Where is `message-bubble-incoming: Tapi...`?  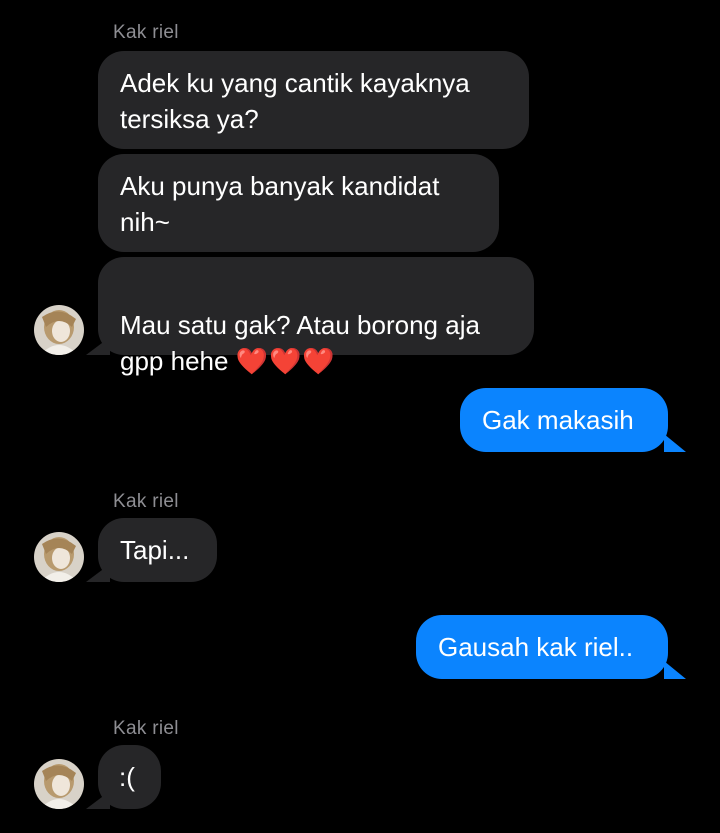
message-bubble-incoming: Tapi... is located at coordinates (157, 550).